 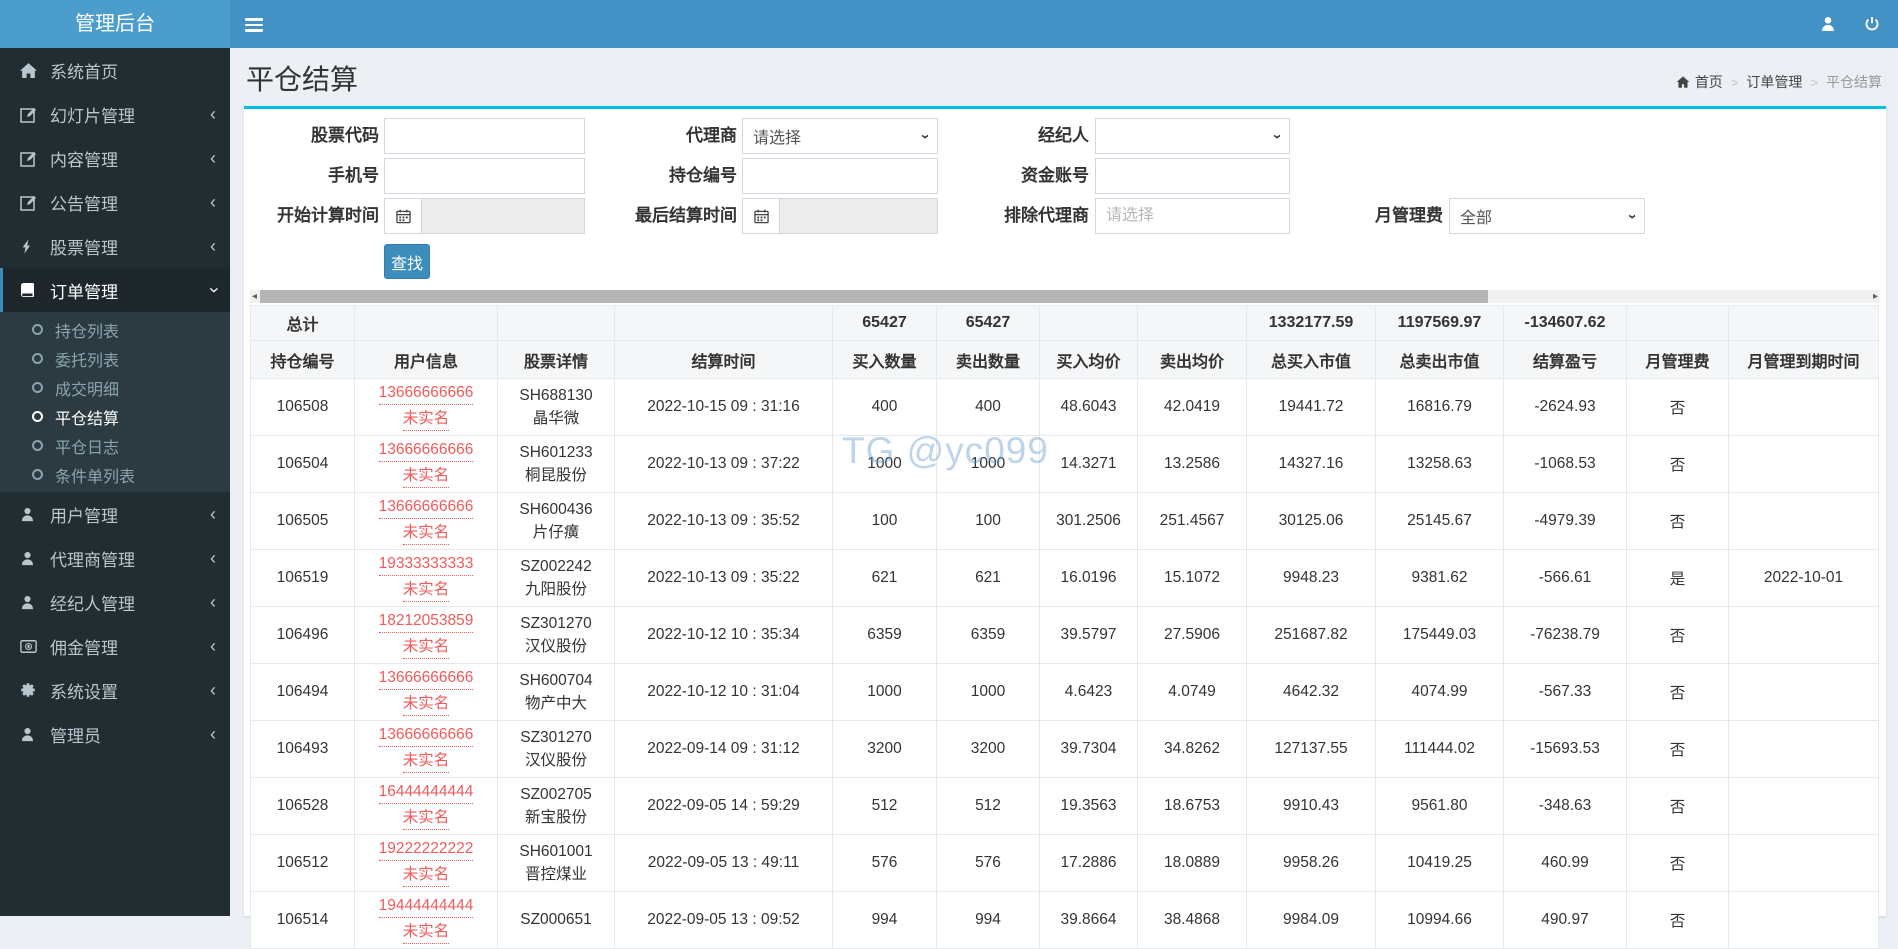 I want to click on sidebar-subitem-label: 持仓列表, so click(x=87, y=332).